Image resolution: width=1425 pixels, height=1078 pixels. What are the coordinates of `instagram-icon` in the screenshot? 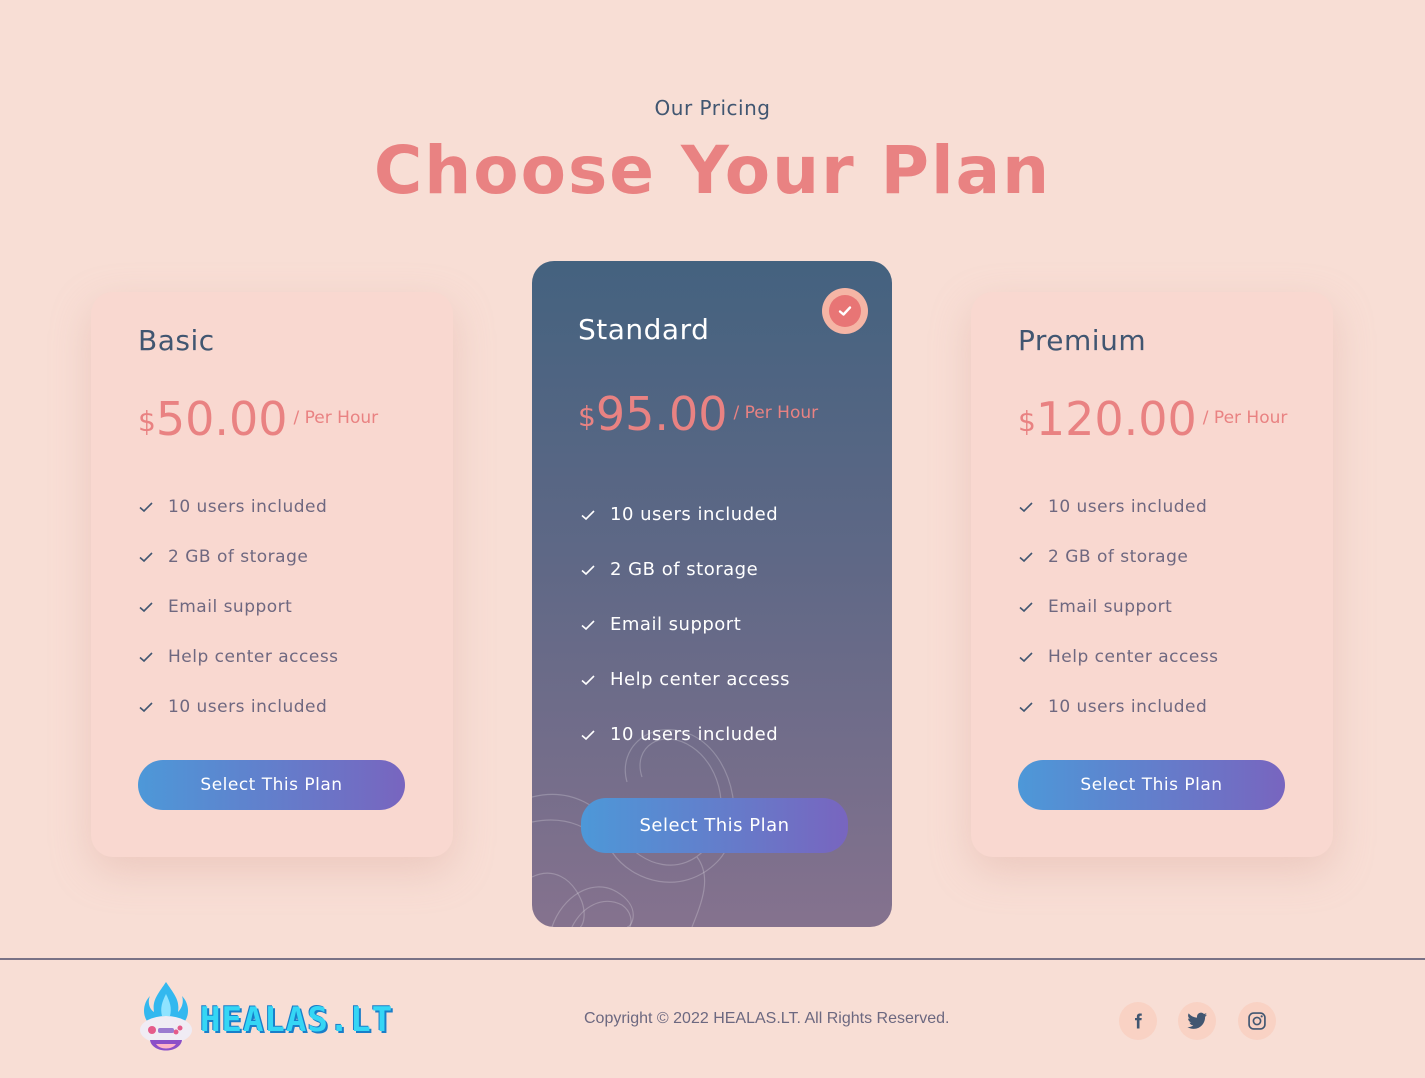 It's located at (1257, 1021).